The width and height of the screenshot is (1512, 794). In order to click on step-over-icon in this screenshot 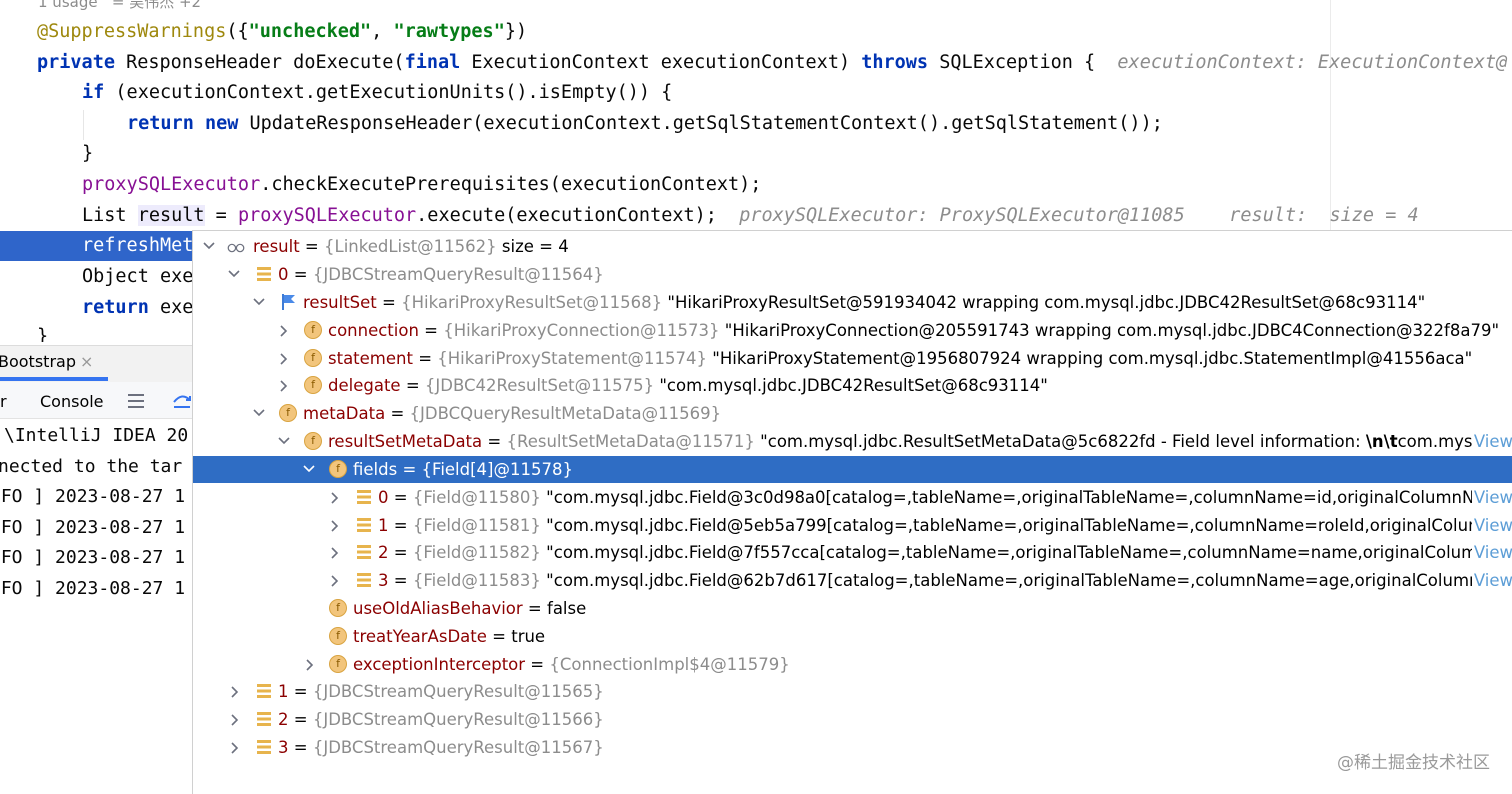, I will do `click(182, 400)`.